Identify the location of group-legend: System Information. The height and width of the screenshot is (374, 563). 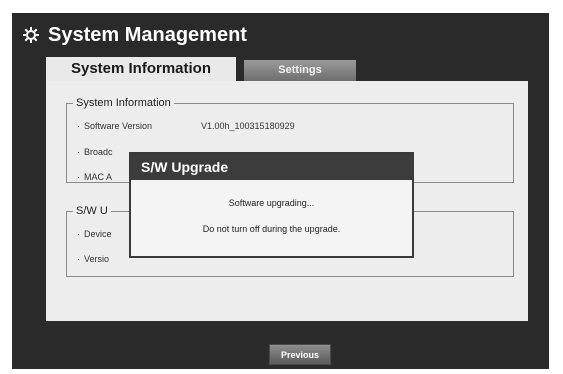
(123, 103).